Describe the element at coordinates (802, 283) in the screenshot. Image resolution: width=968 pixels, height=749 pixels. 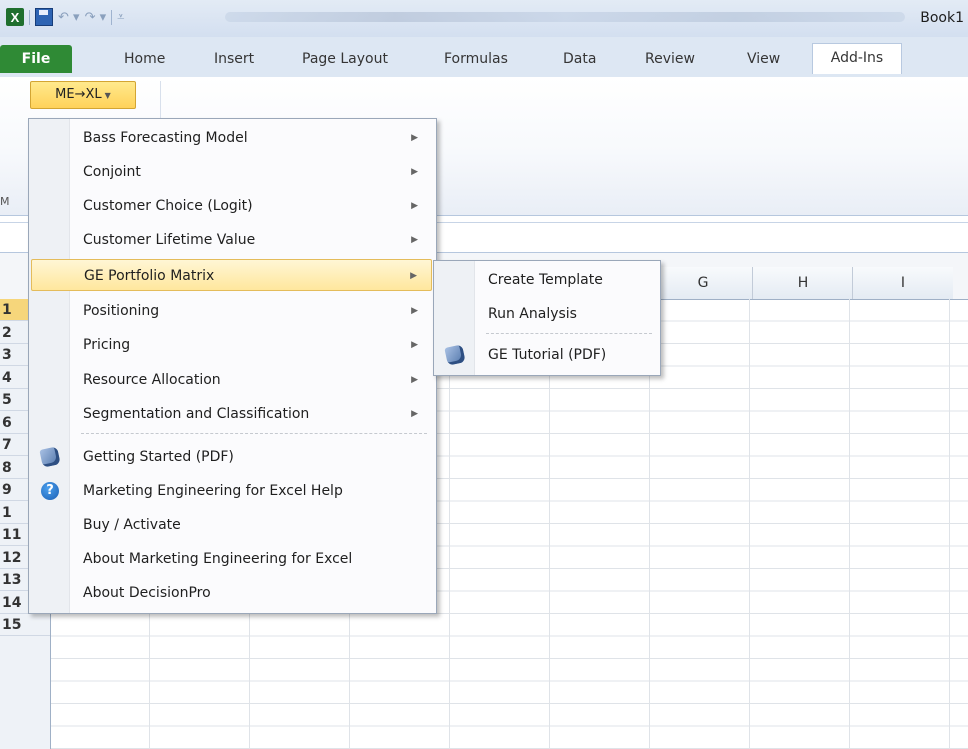
I see `column-header-h: H` at that location.